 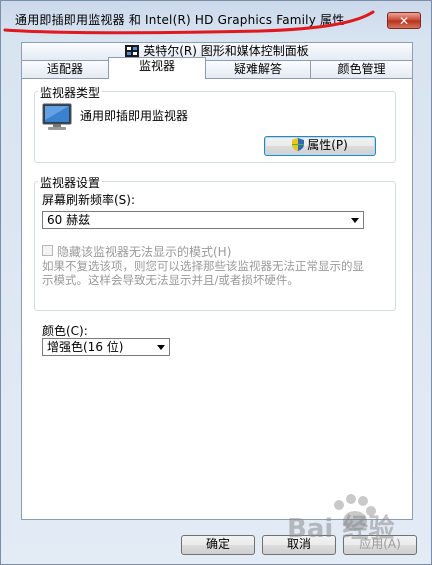 I want to click on tab-label: 适配器, so click(x=64, y=69).